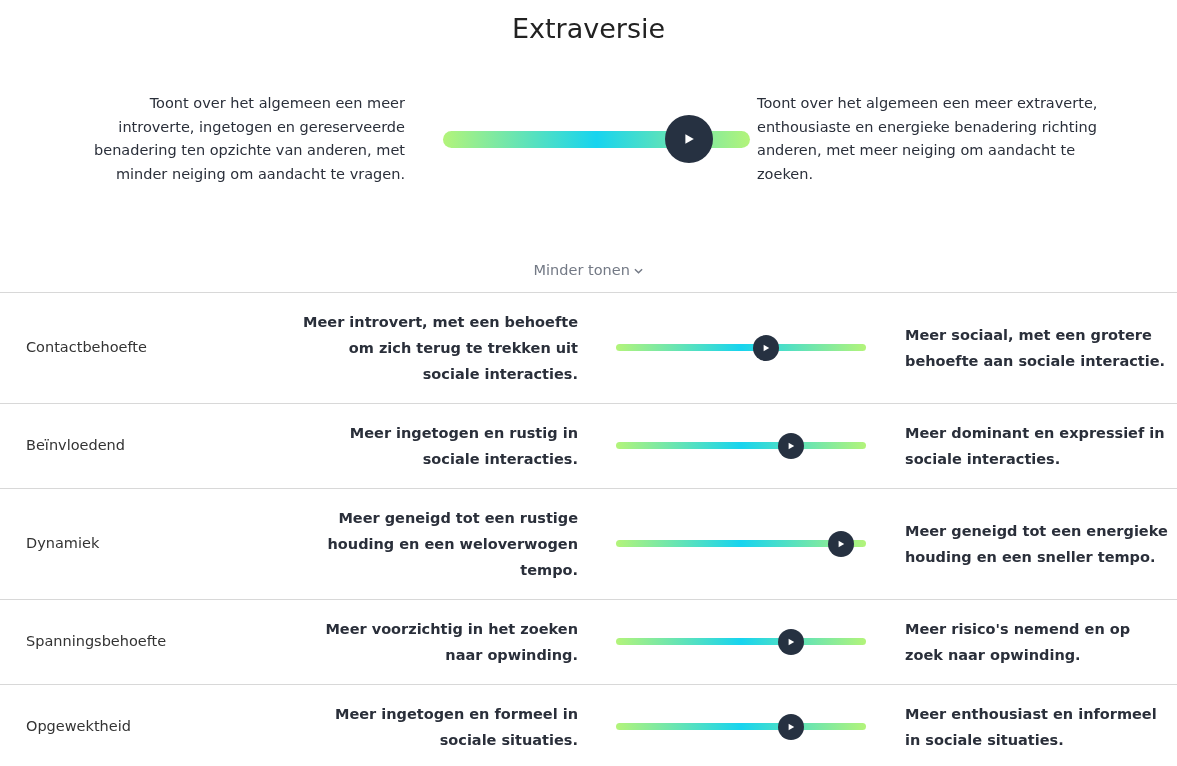  I want to click on facet-low-description: Meer ingetogen en formeel in sociale situaties., so click(456, 727).